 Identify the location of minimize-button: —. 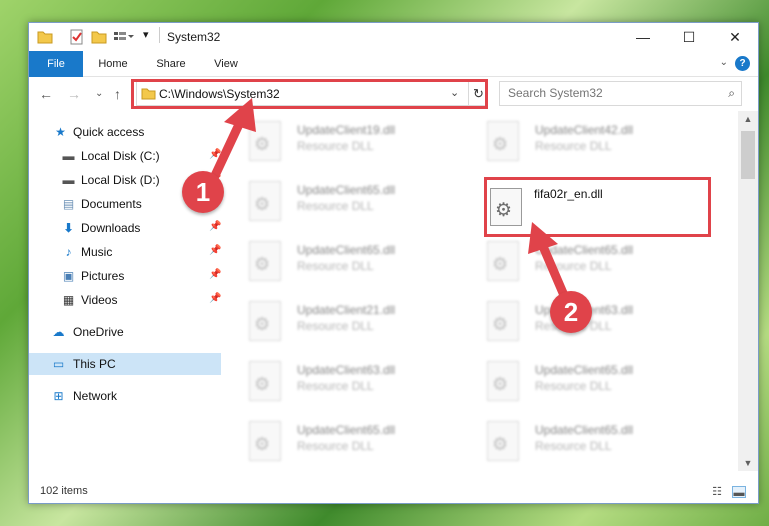
(643, 37).